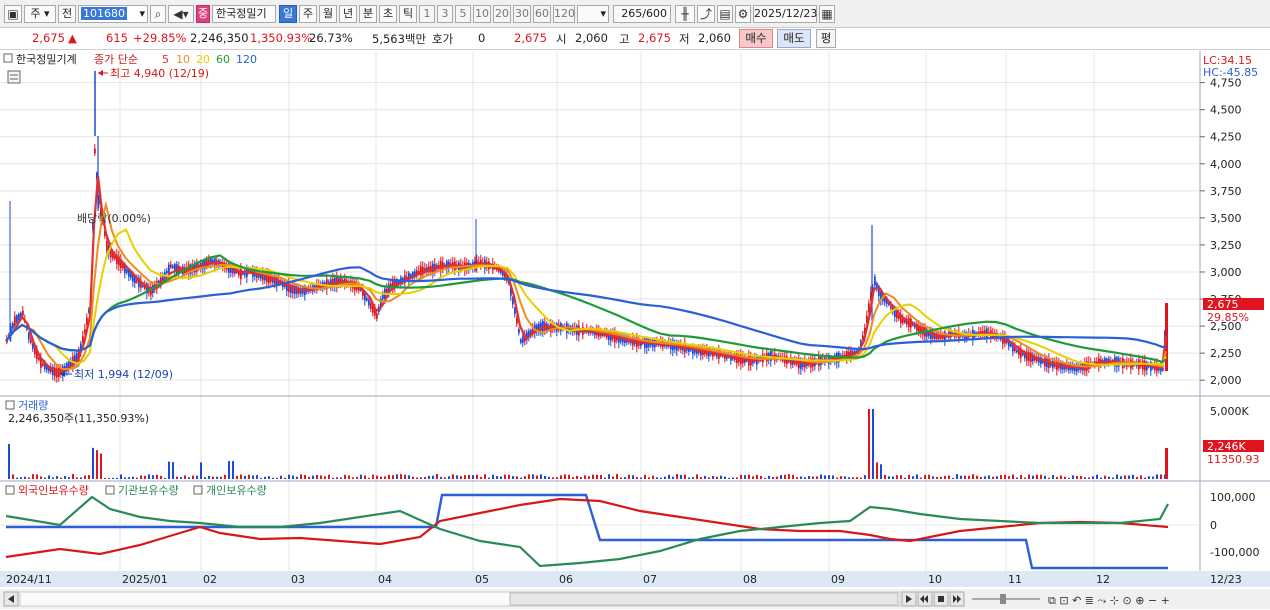 The height and width of the screenshot is (610, 1270). I want to click on prev-button: 전, so click(67, 14).